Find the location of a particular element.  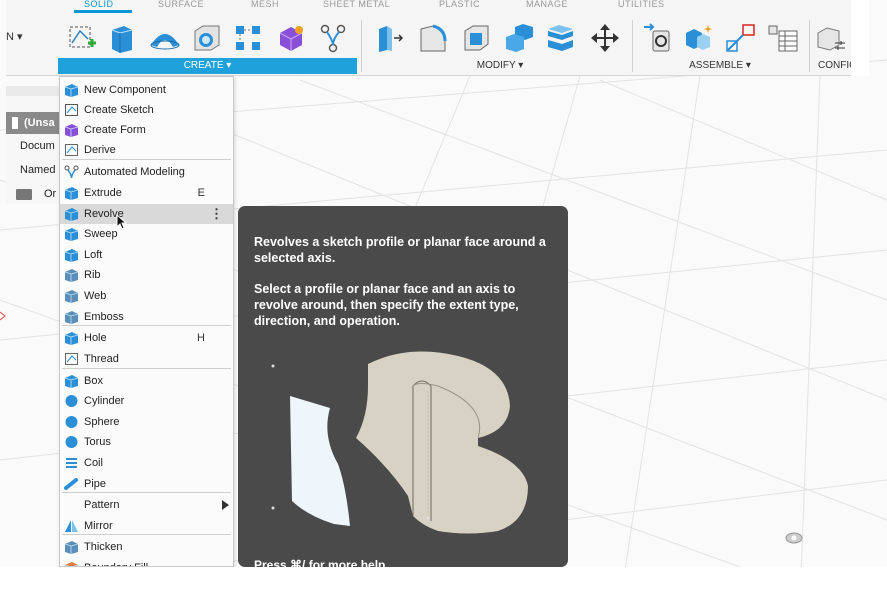

as-built-joint-tool is located at coordinates (741, 38).